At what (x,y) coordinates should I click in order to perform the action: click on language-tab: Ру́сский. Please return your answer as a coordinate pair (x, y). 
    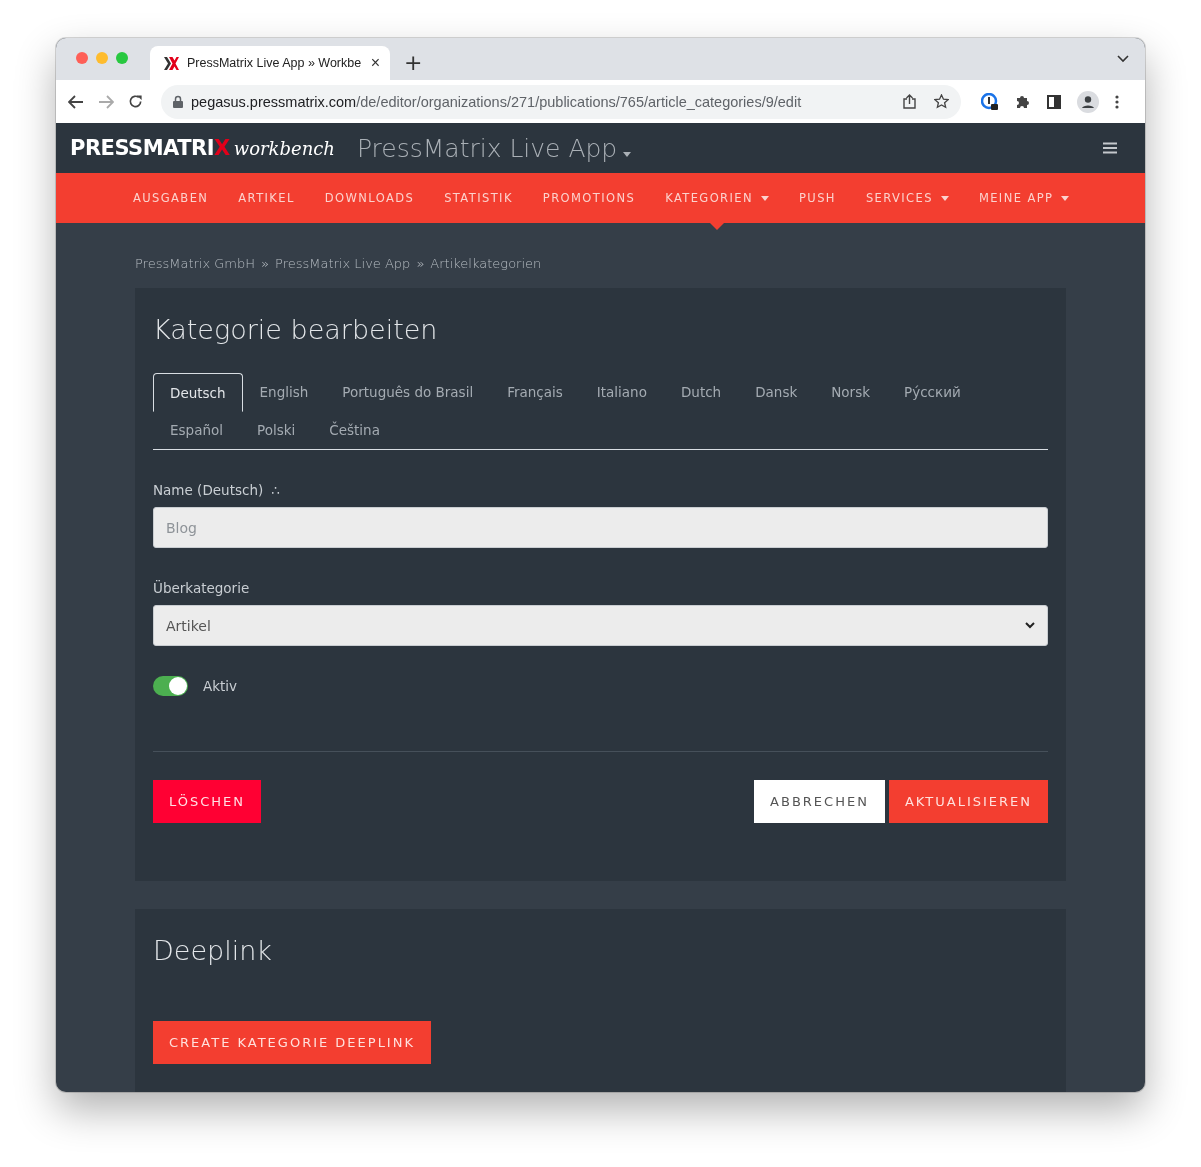
    Looking at the image, I should click on (932, 392).